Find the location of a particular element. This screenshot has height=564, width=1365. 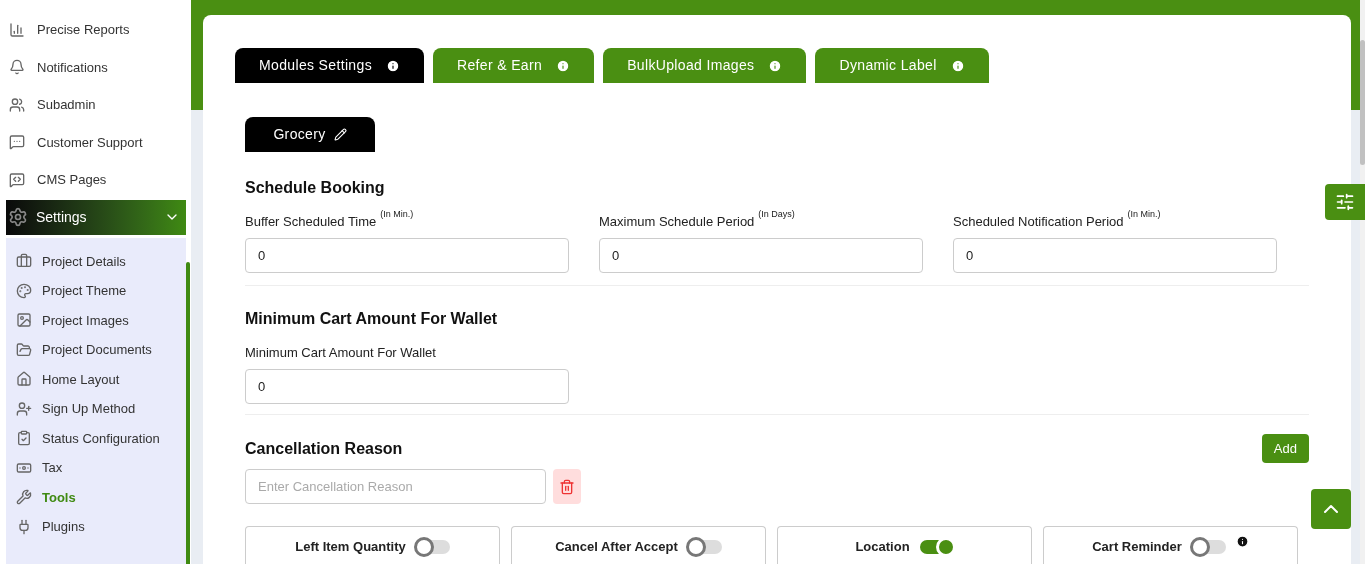

input-field: Enter Cancellation Reason is located at coordinates (395, 486).